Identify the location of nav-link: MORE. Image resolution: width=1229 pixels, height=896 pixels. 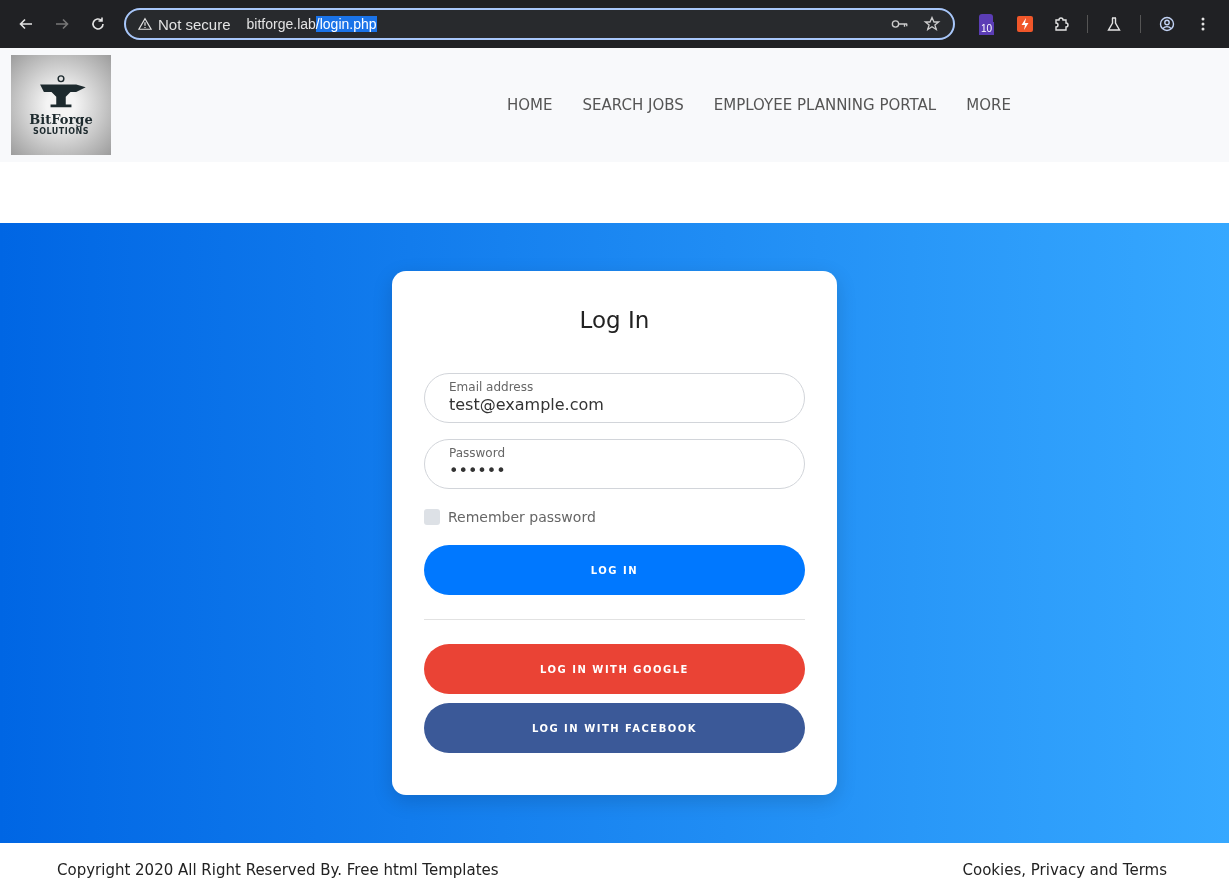
(988, 105).